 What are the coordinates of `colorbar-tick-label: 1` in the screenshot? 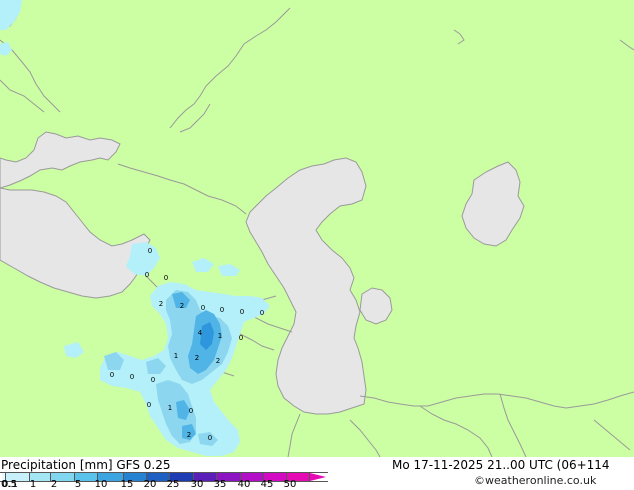 It's located at (33, 484).